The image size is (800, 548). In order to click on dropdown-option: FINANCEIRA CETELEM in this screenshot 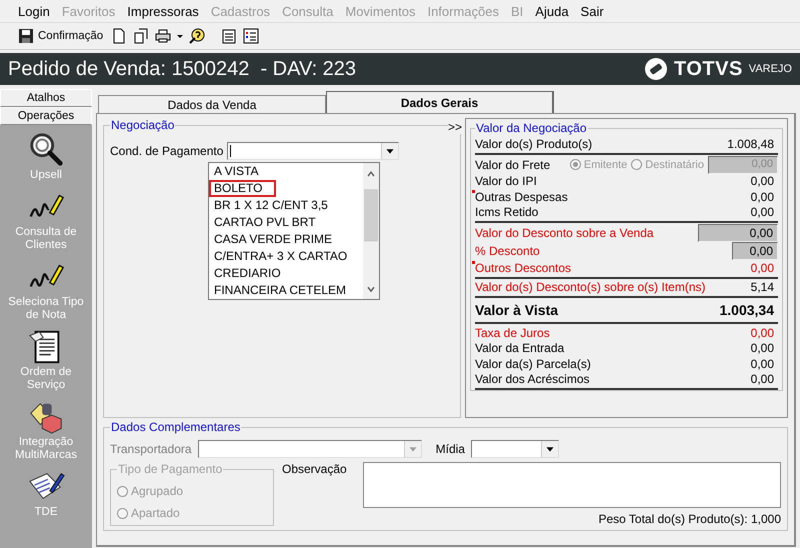, I will do `click(280, 290)`.